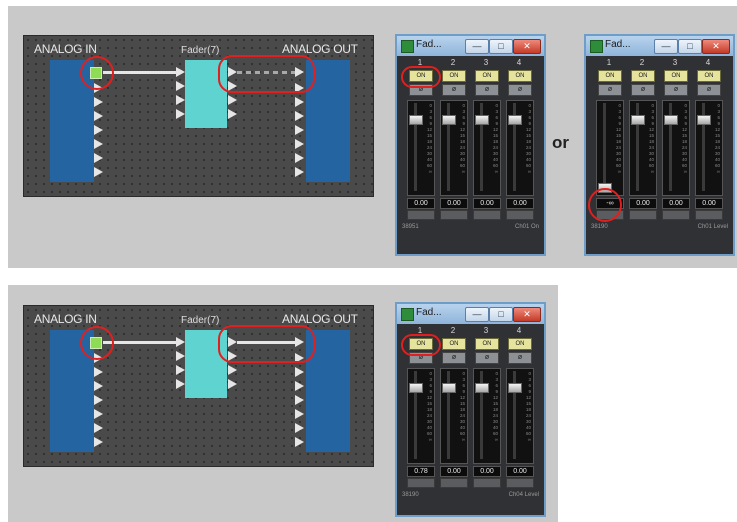 The width and height of the screenshot is (737, 522). What do you see at coordinates (610, 76) in the screenshot?
I see `channel-1-on-button: ON` at bounding box center [610, 76].